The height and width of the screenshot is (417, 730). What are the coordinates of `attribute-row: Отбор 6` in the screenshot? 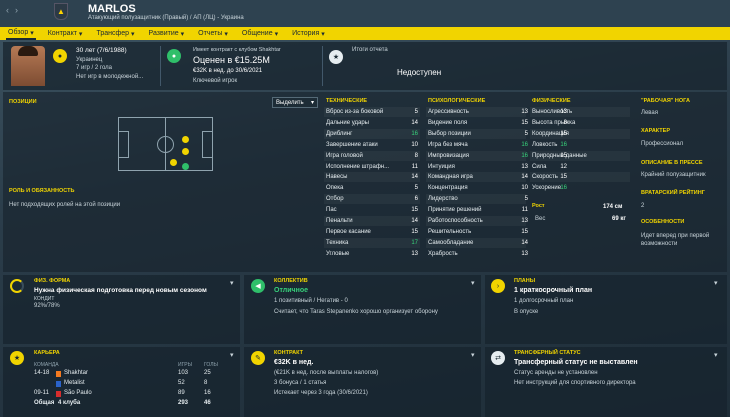 It's located at (374, 199).